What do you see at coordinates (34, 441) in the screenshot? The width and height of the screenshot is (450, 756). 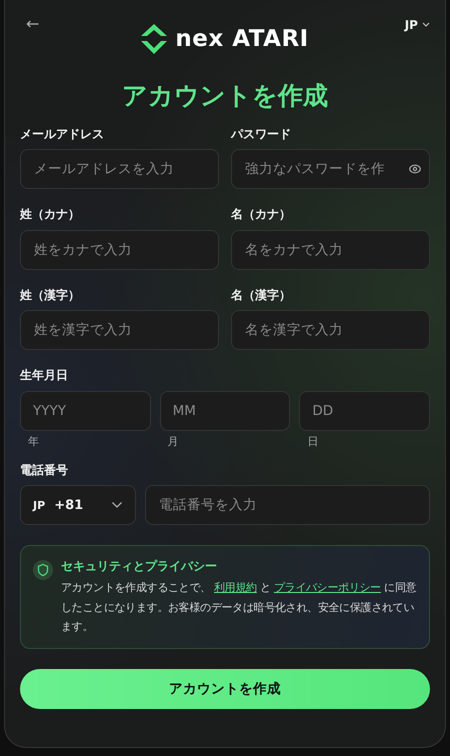 I see `date-caption: 年` at bounding box center [34, 441].